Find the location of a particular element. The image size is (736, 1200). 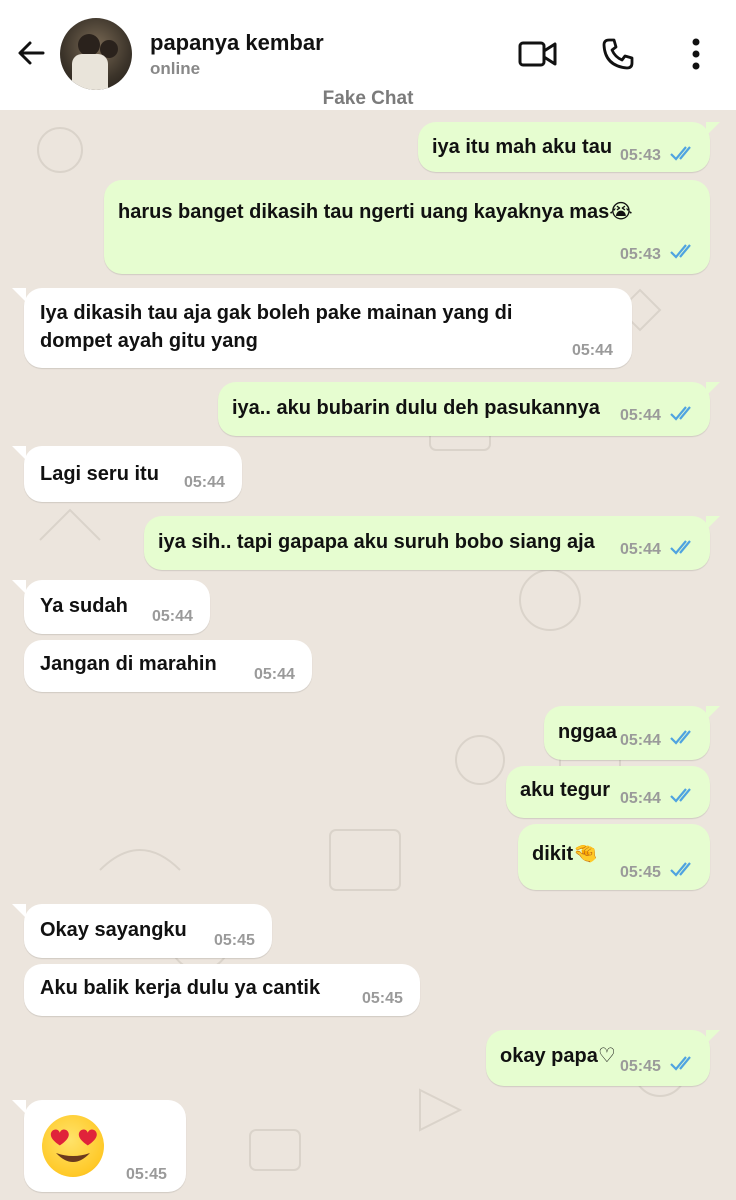

message-incoming: Lagi seru itu 05:44 is located at coordinates (133, 474).